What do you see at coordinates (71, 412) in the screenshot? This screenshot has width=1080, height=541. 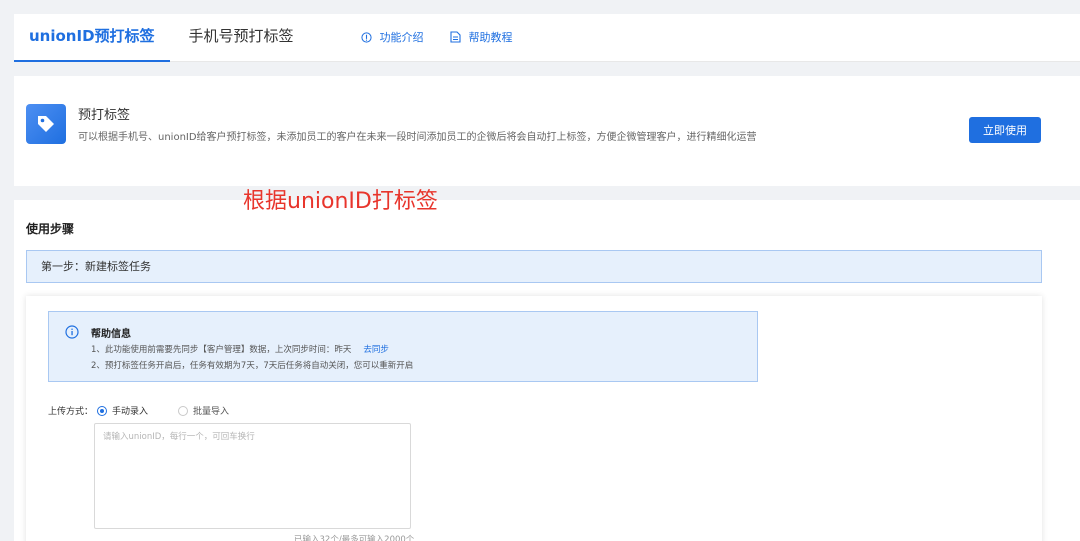 I see `upload-method-label: 上传方式：` at bounding box center [71, 412].